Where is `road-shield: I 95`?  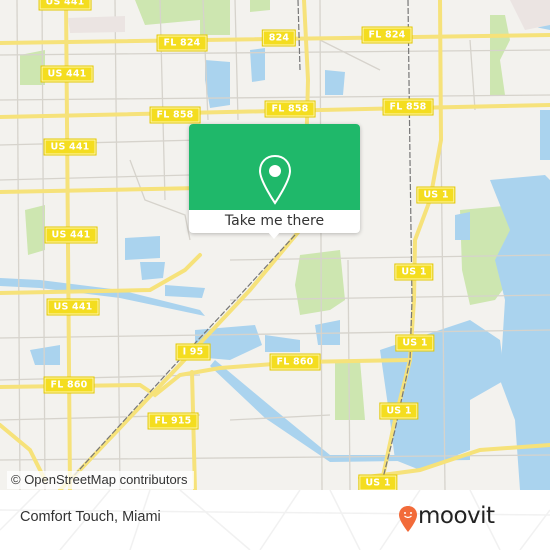
road-shield: I 95 is located at coordinates (193, 352).